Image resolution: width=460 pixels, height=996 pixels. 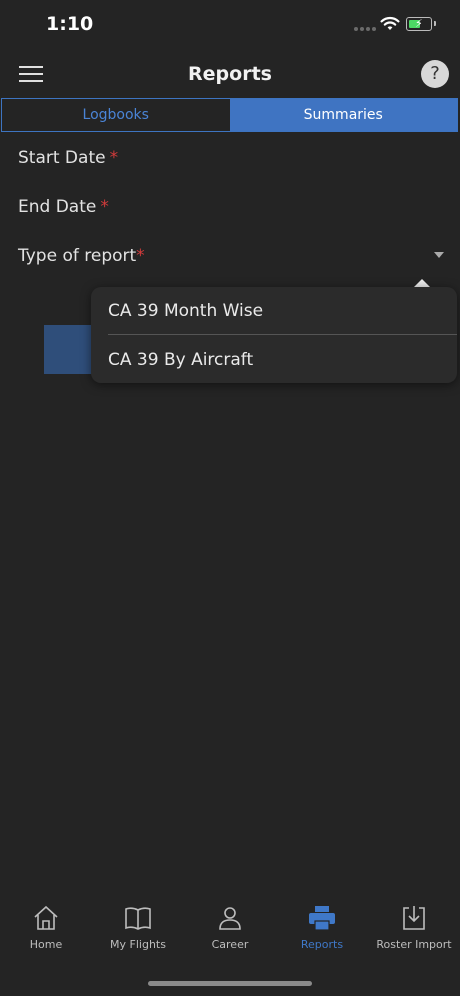 I want to click on status-time: 1:10, so click(x=70, y=24).